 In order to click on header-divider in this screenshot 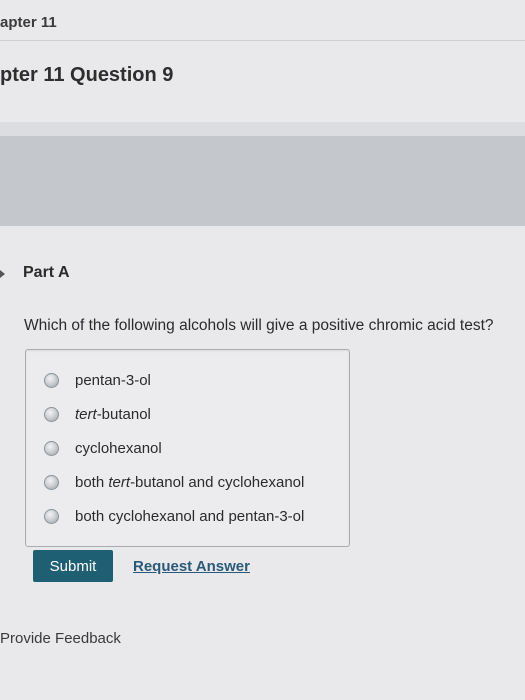, I will do `click(262, 40)`.